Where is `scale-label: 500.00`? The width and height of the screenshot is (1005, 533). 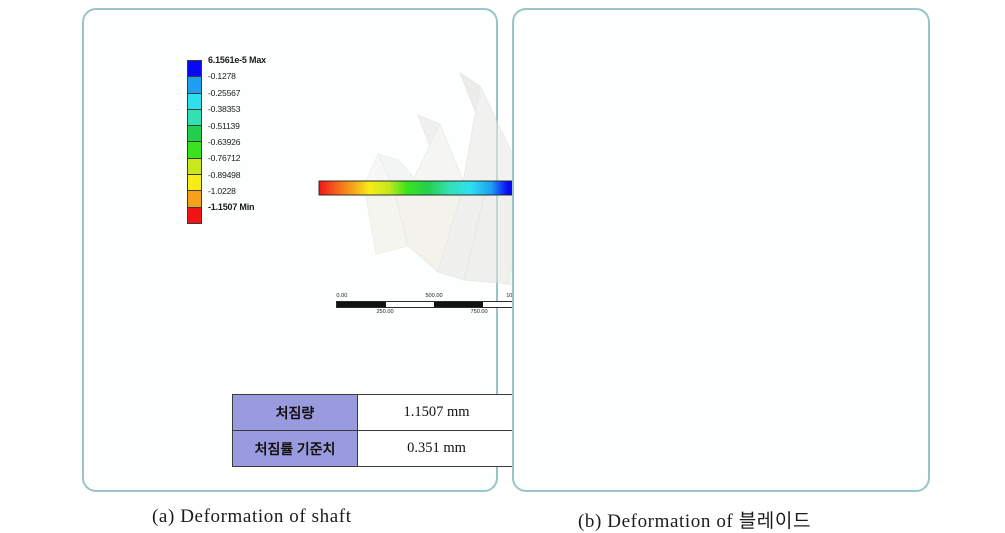
scale-label: 500.00 is located at coordinates (434, 296).